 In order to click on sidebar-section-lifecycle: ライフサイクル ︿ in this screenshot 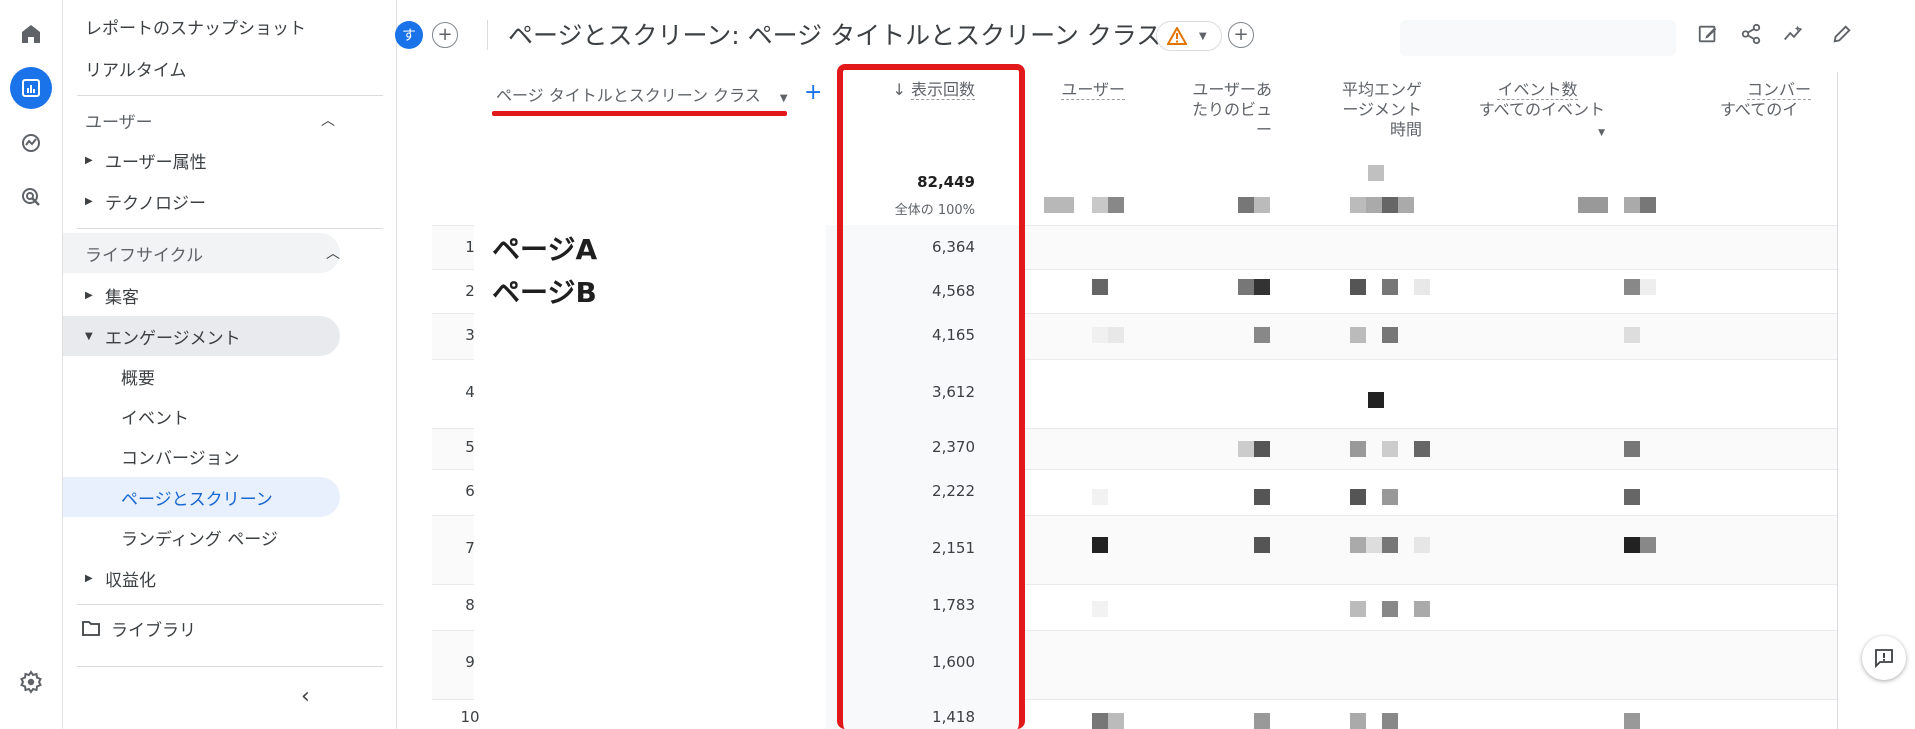, I will do `click(201, 253)`.